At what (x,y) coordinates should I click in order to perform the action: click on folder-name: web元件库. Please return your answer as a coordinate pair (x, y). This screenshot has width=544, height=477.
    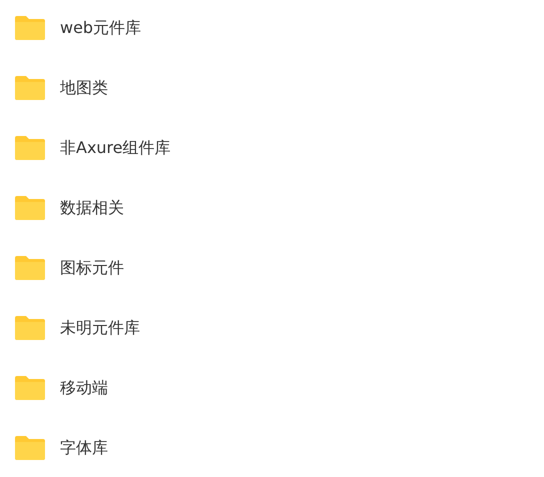
    Looking at the image, I should click on (101, 28).